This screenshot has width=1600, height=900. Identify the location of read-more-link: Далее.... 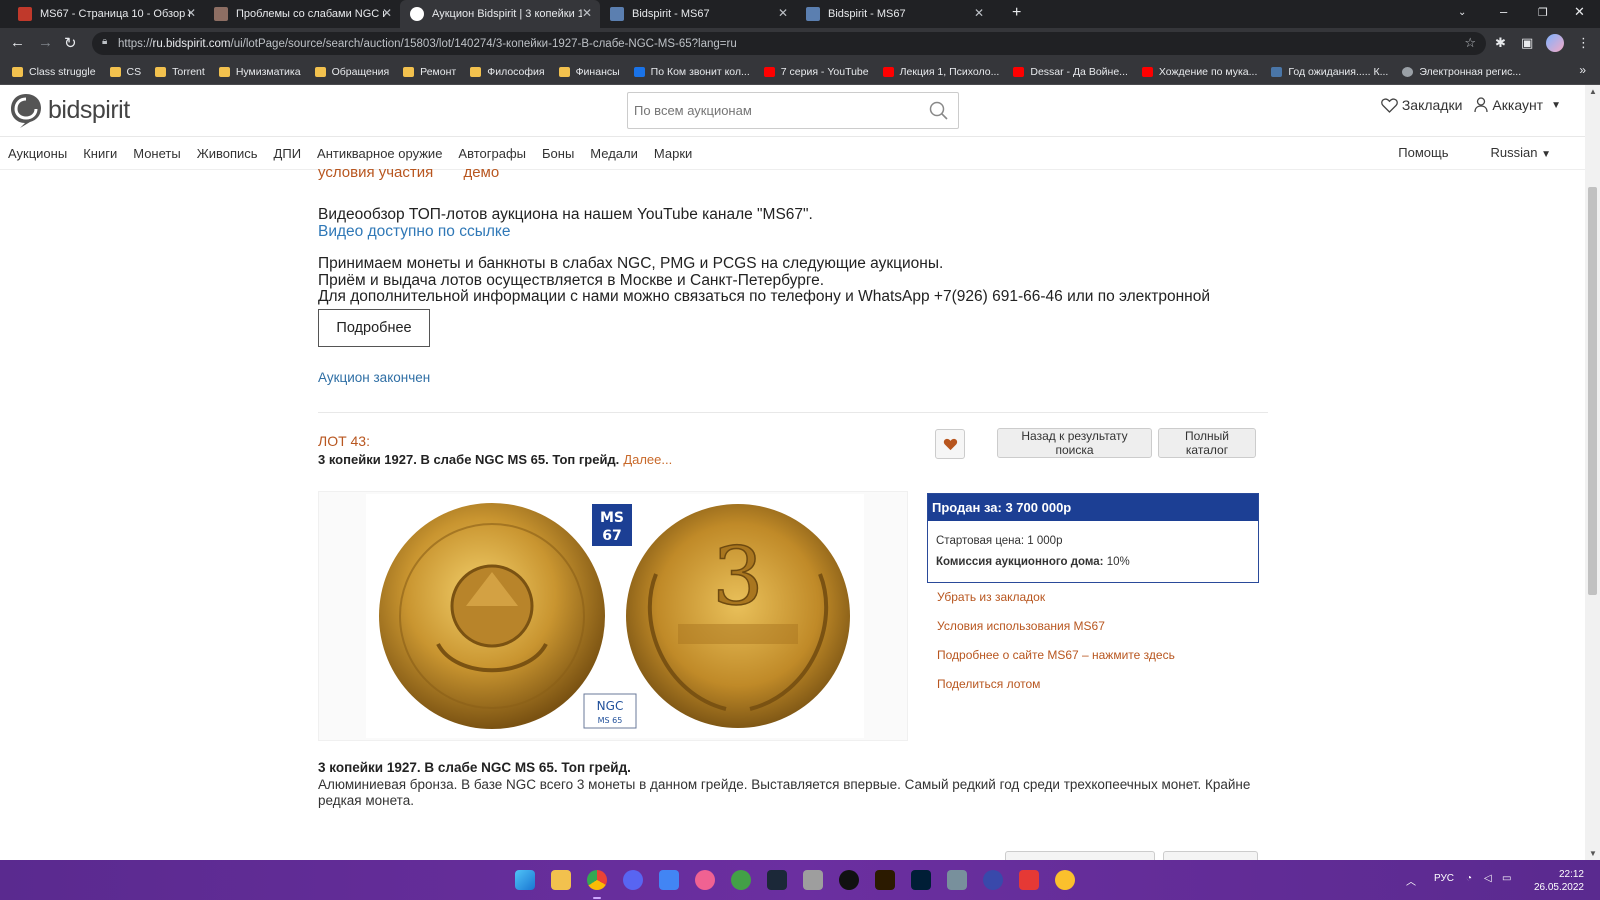
(647, 459).